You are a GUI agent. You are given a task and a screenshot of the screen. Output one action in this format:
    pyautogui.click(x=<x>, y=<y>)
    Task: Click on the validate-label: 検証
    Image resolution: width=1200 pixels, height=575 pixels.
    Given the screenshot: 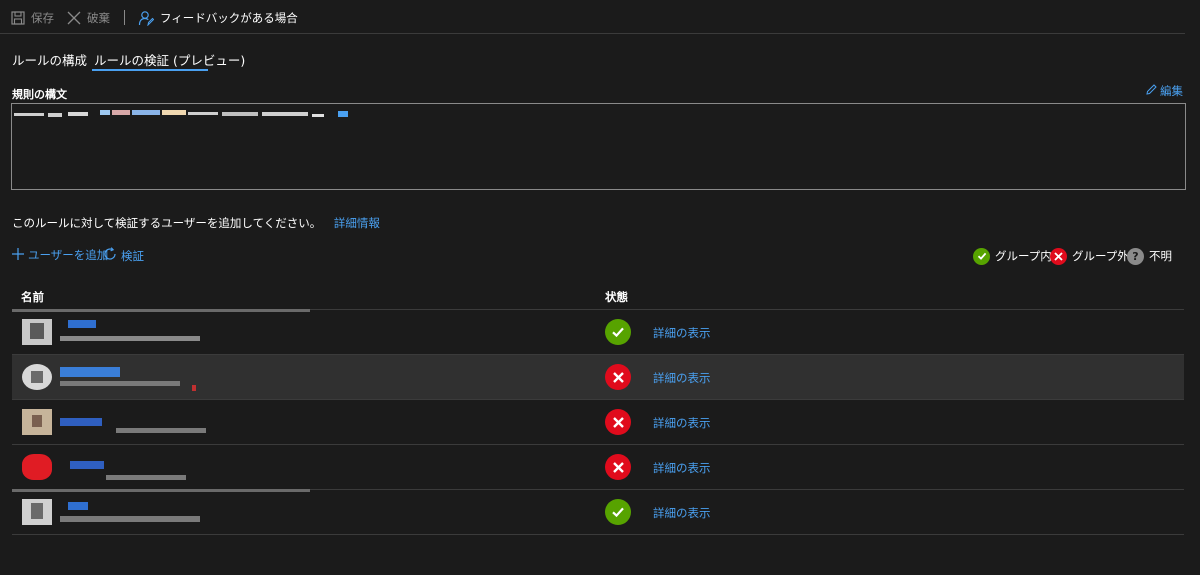 What is the action you would take?
    pyautogui.click(x=132, y=255)
    